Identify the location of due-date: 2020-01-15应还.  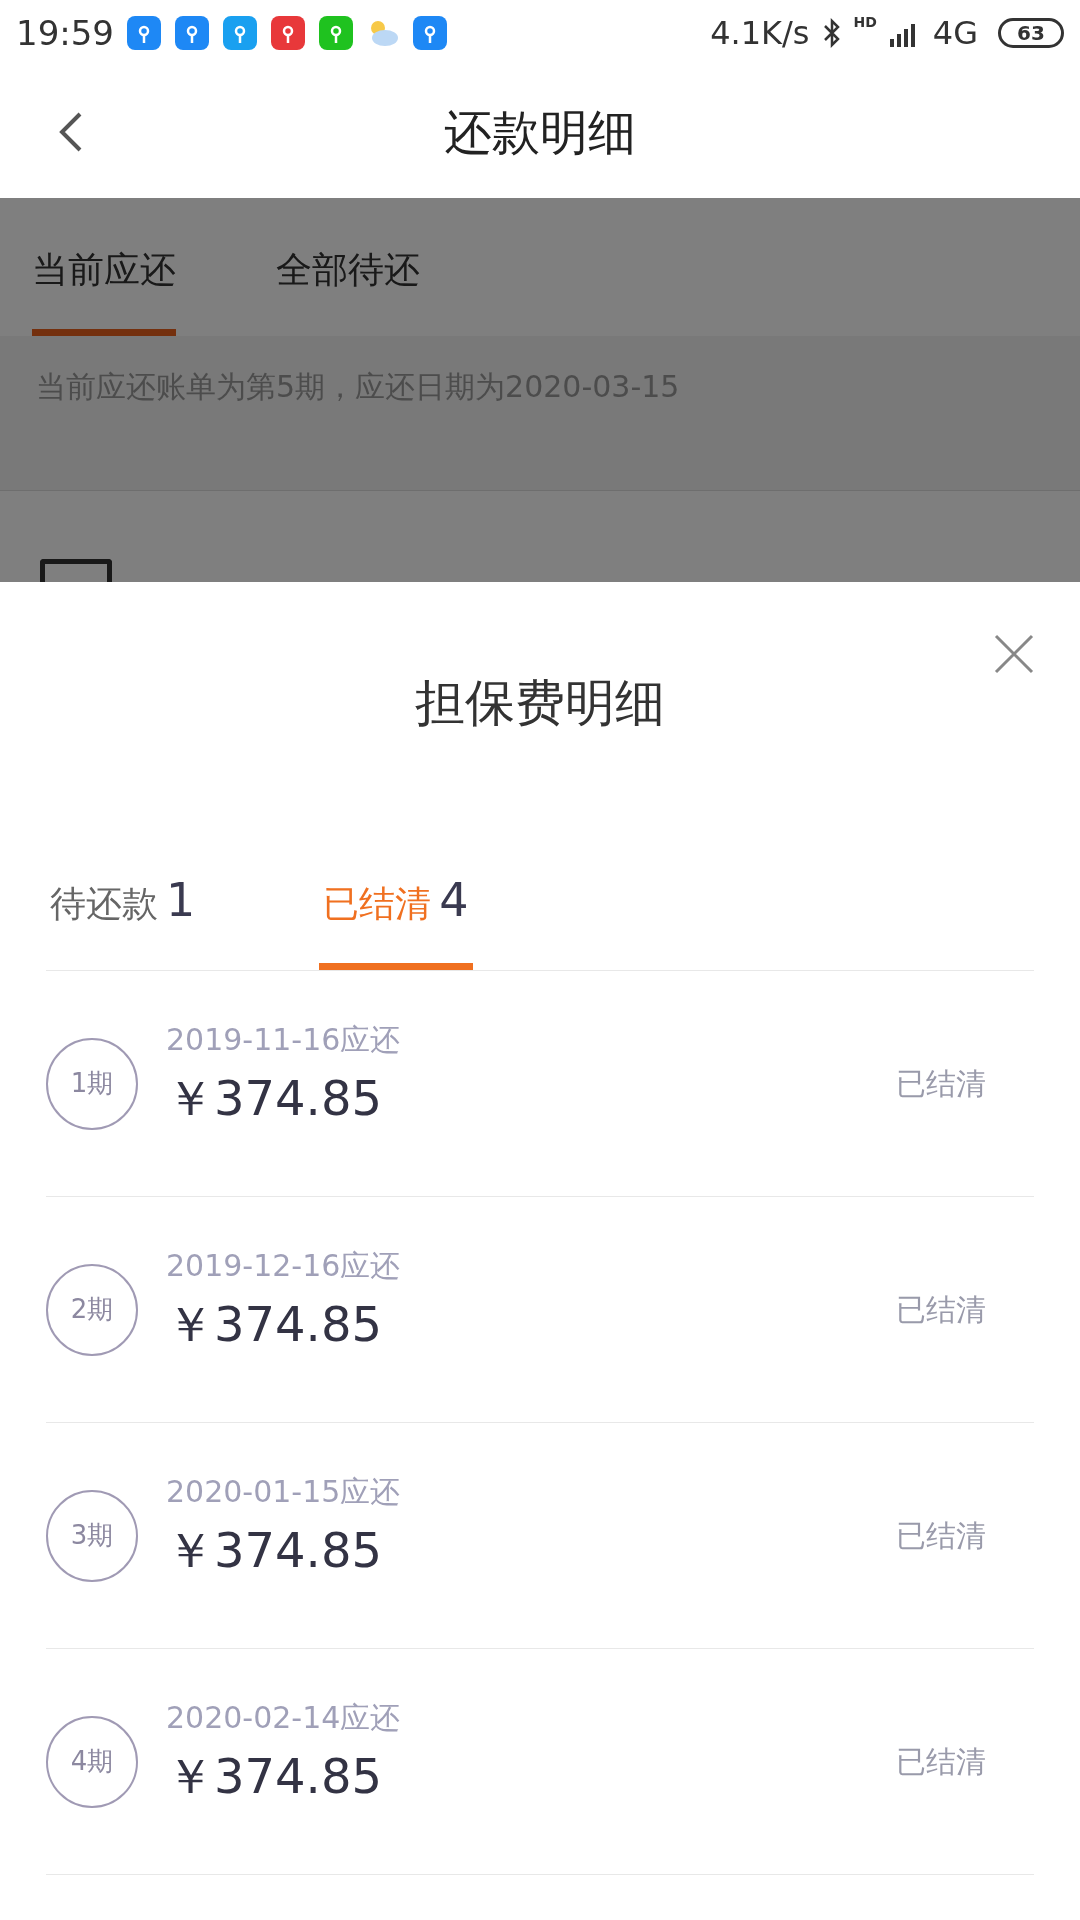
(283, 1492).